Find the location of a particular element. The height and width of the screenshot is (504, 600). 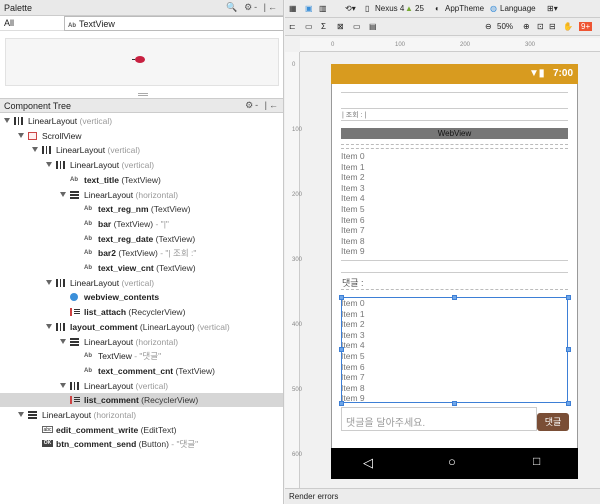

recents-icon: □ is located at coordinates (536, 461).